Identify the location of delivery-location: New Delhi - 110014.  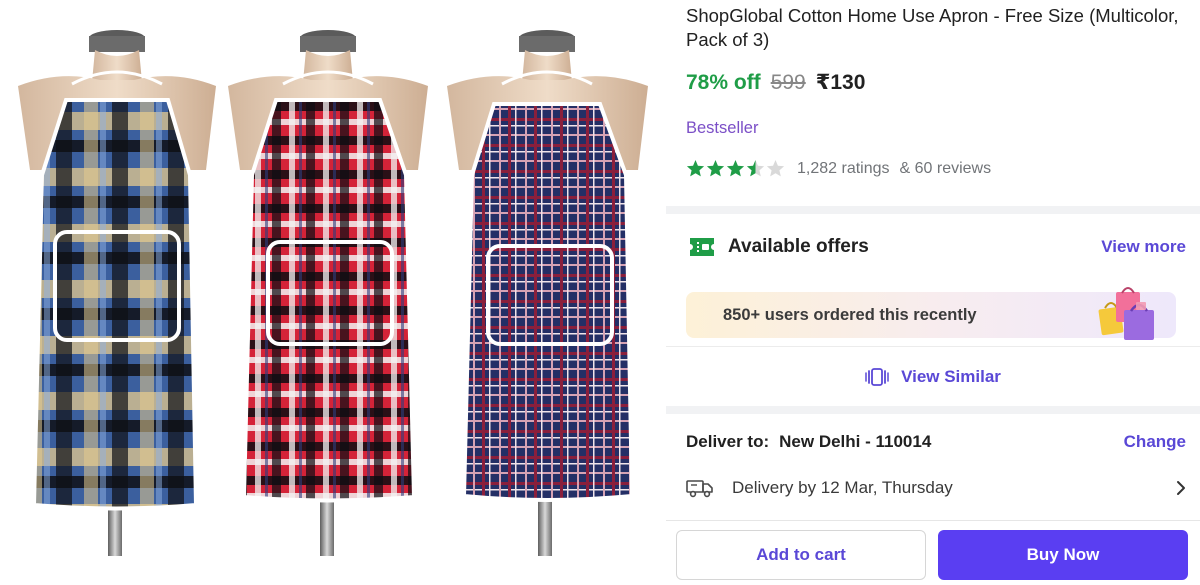
(855, 441).